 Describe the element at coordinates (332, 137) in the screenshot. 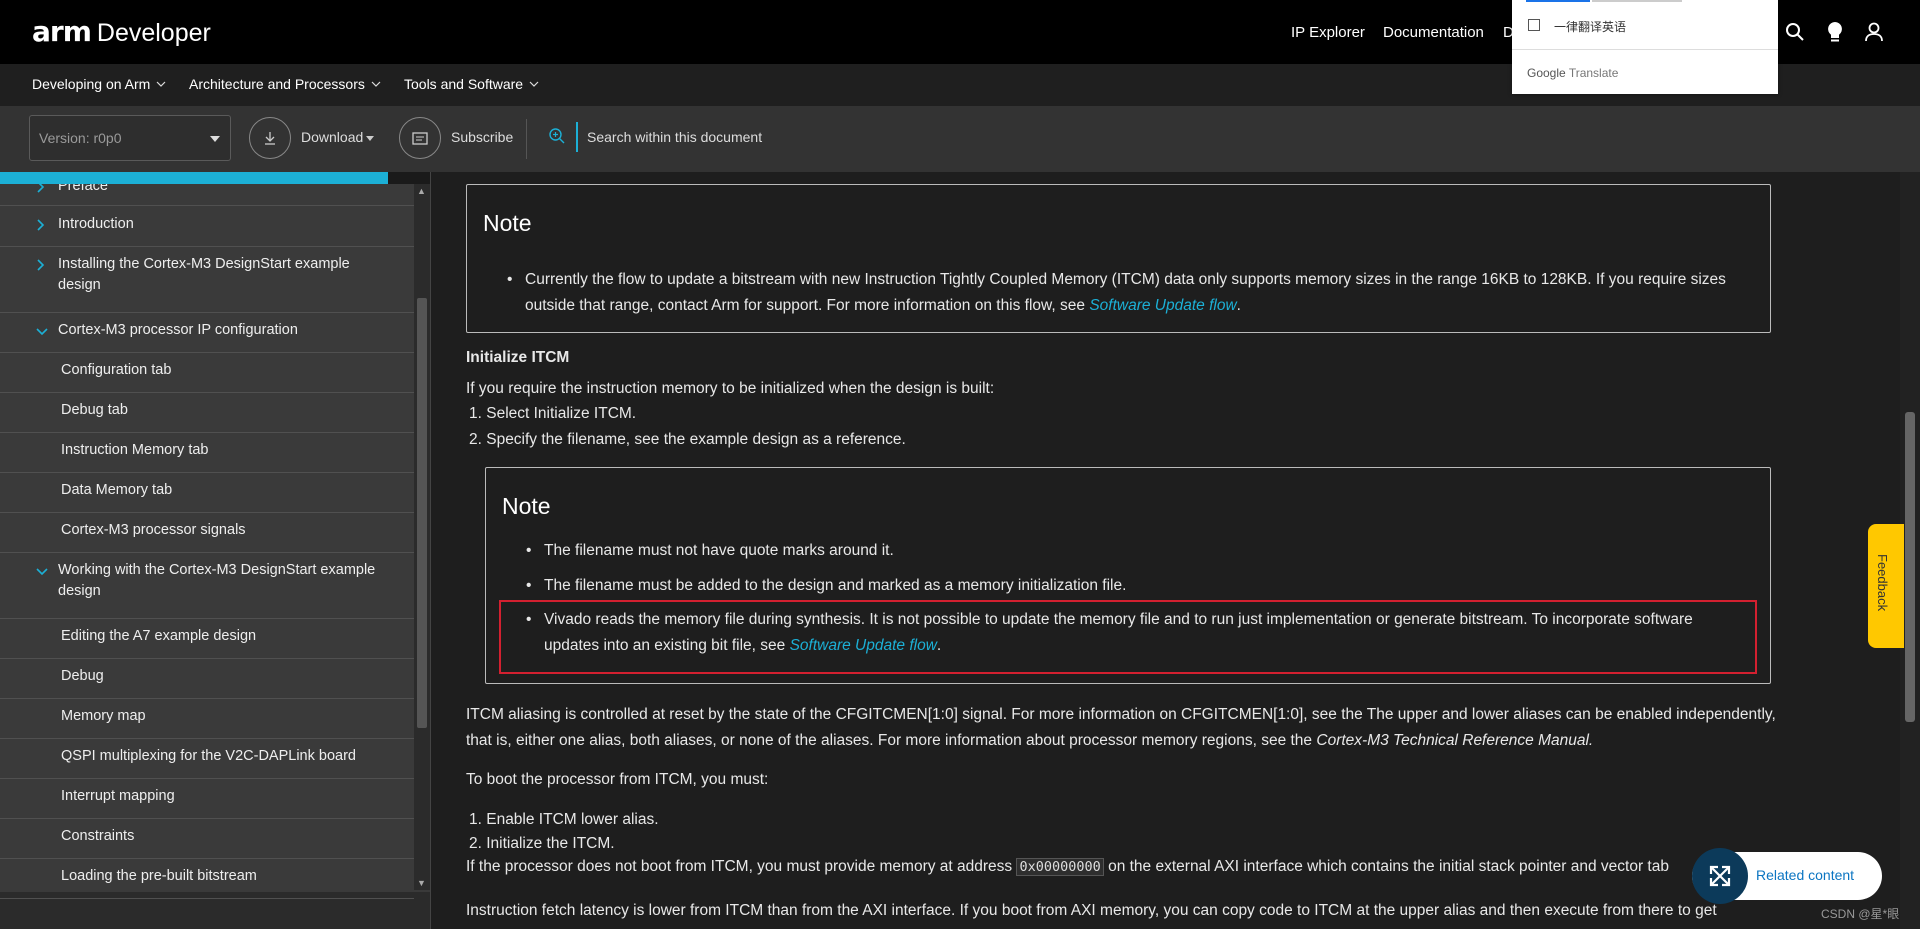

I see `download-label: Download` at that location.